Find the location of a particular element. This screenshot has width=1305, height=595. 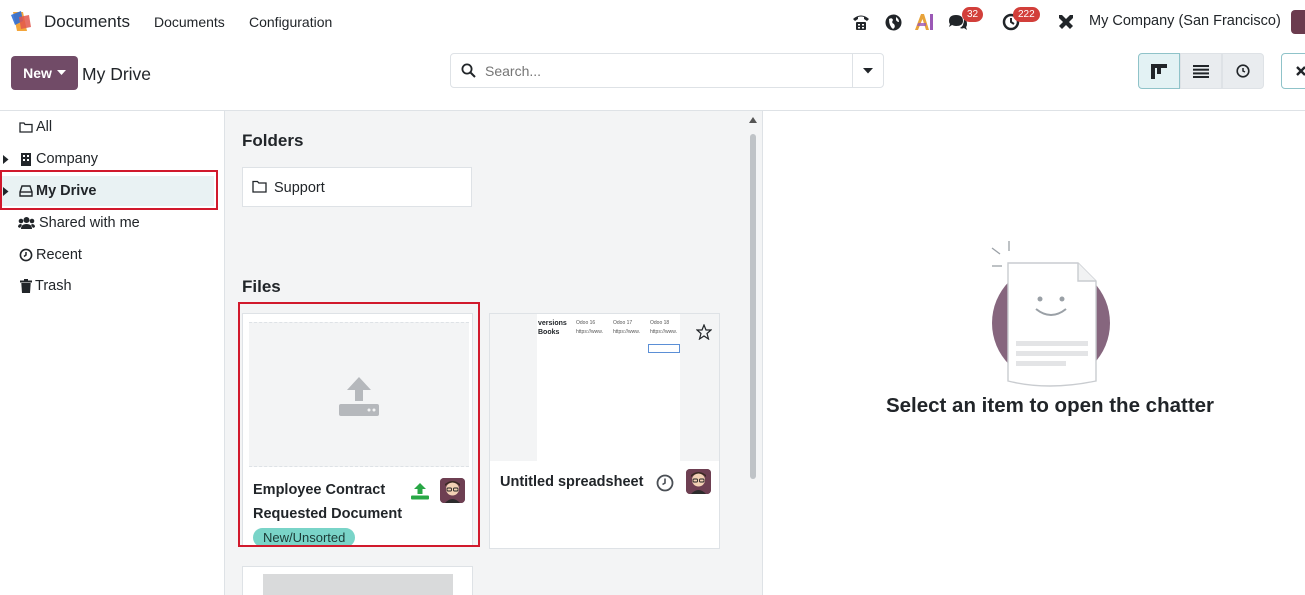

file-thumbnail is located at coordinates (358, 584).